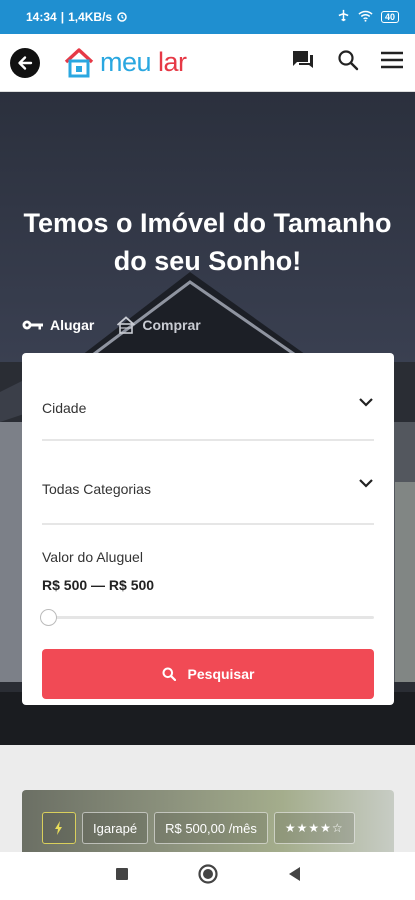 The width and height of the screenshot is (415, 900). I want to click on logo-text-lar: lar, so click(172, 62).